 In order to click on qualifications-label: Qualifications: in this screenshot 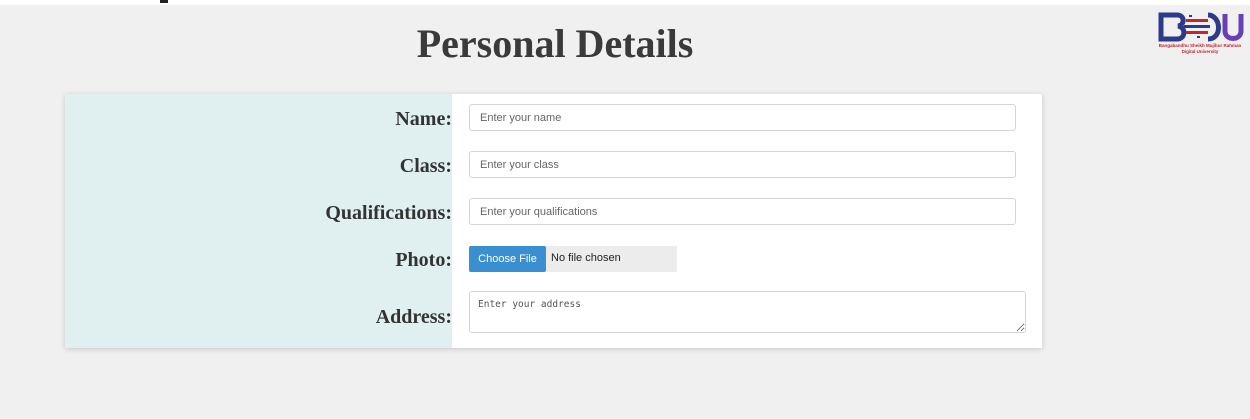, I will do `click(388, 213)`.